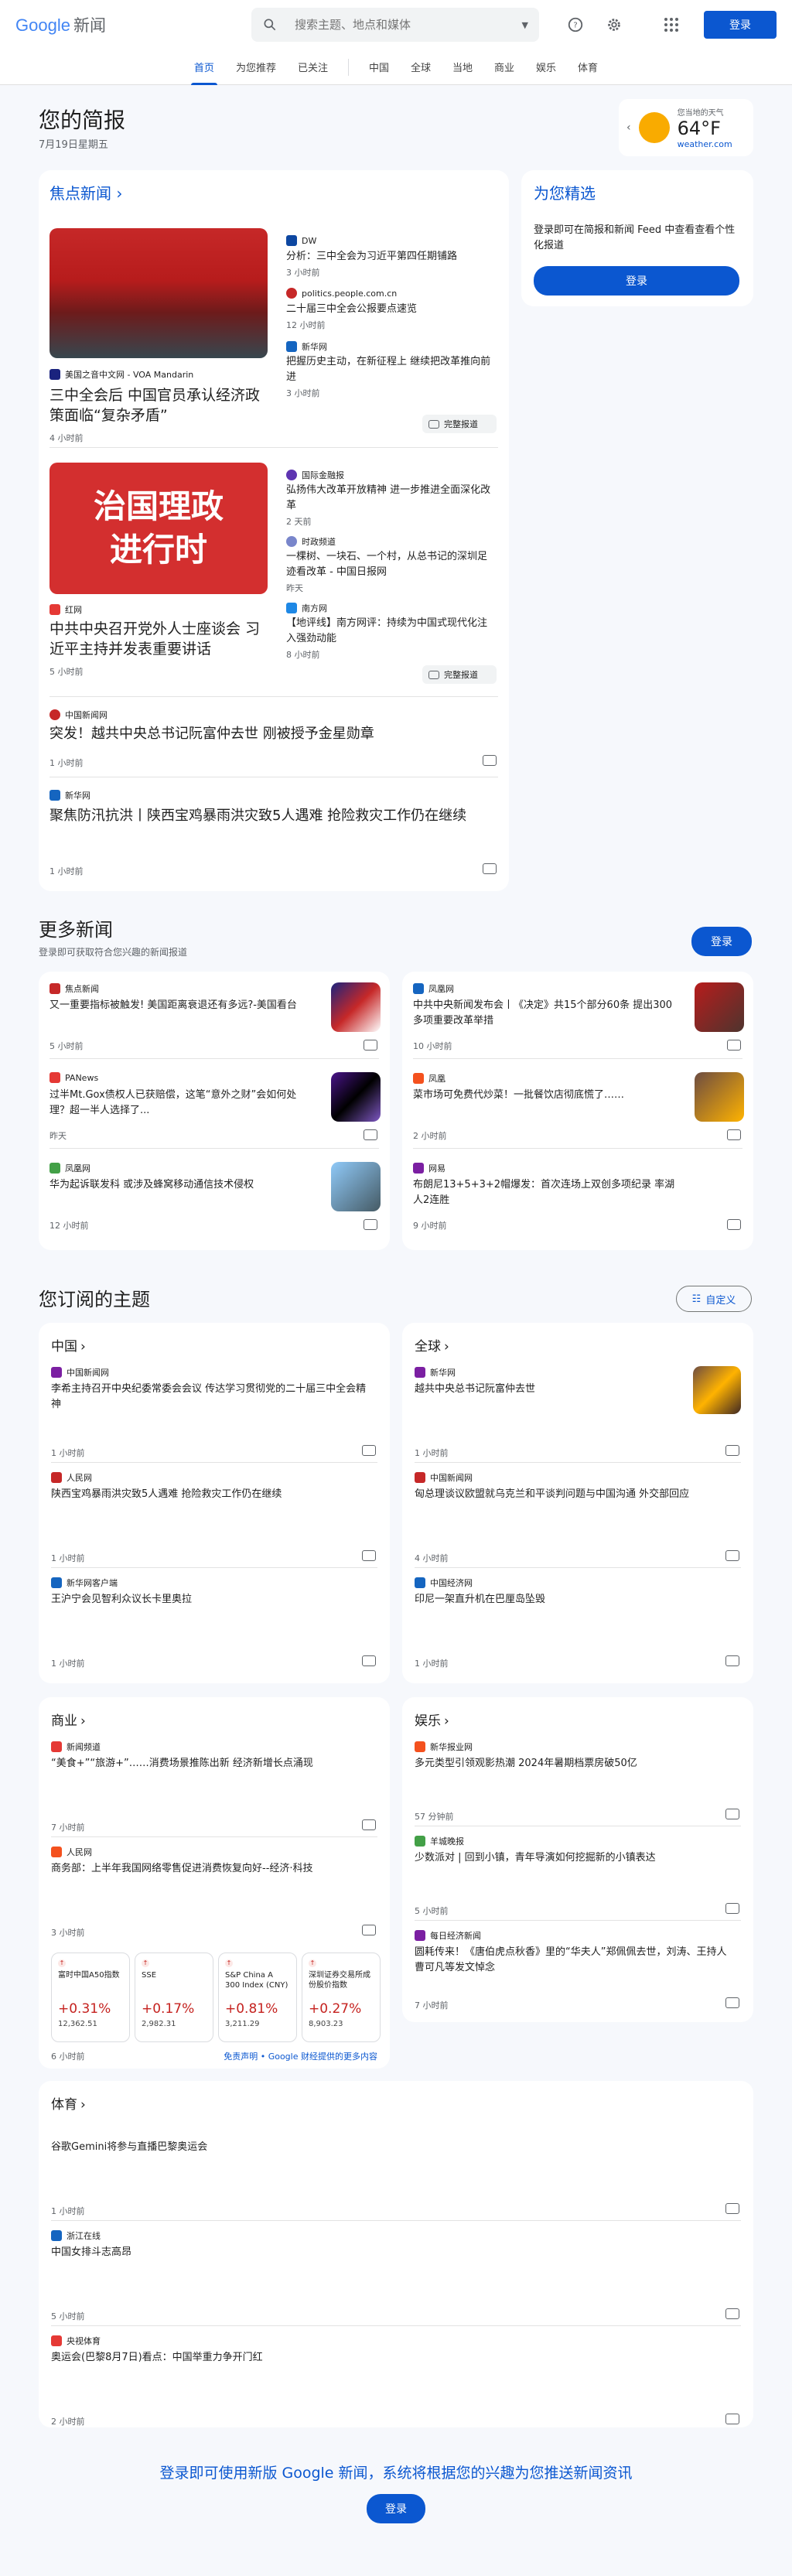 The width and height of the screenshot is (792, 2576). Describe the element at coordinates (637, 281) in the screenshot. I see `picks-signin-button: 登录` at that location.